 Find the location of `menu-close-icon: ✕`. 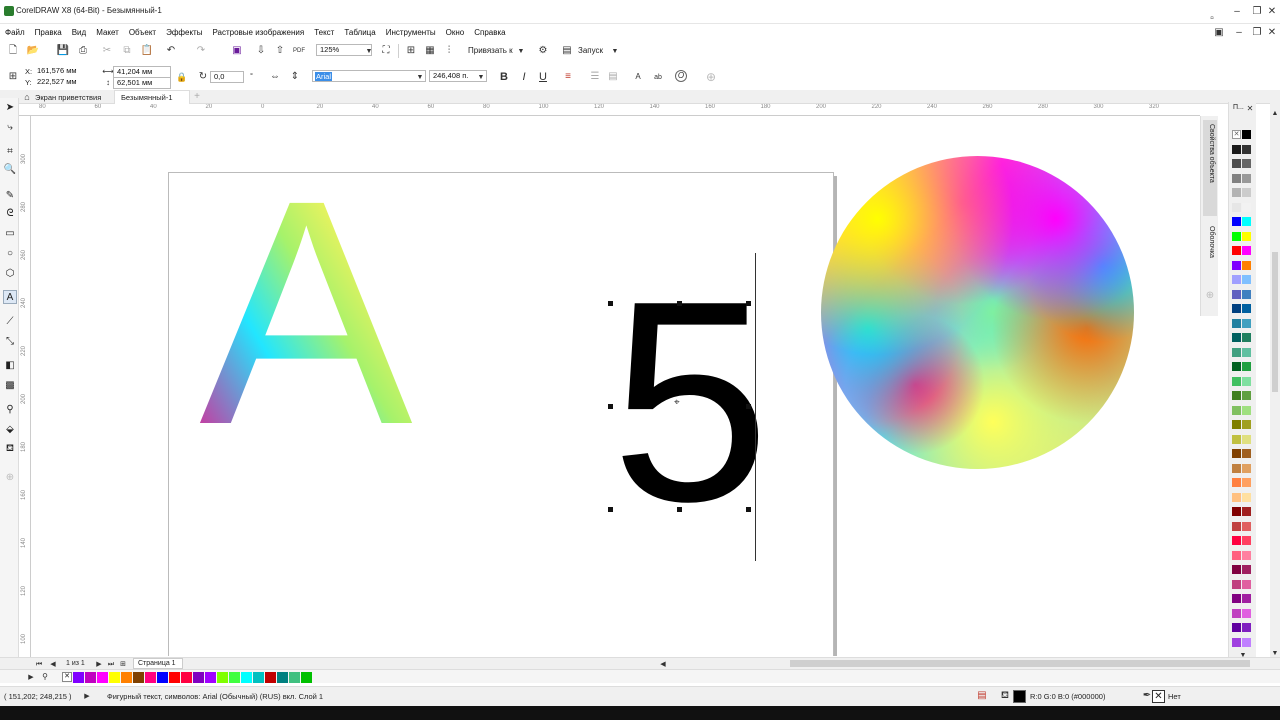

menu-close-icon: ✕ is located at coordinates (1272, 33).